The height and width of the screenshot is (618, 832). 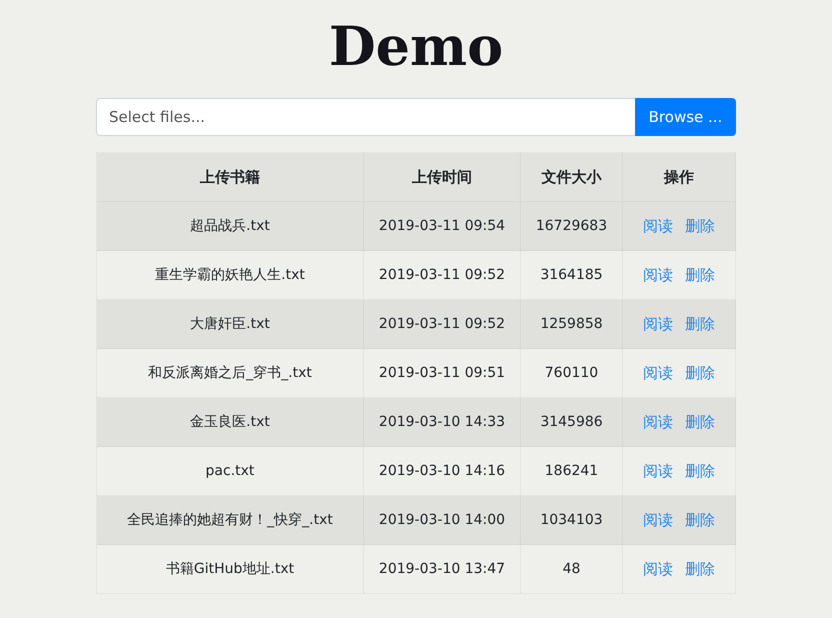 I want to click on column-header: 上传书籍, so click(x=230, y=177).